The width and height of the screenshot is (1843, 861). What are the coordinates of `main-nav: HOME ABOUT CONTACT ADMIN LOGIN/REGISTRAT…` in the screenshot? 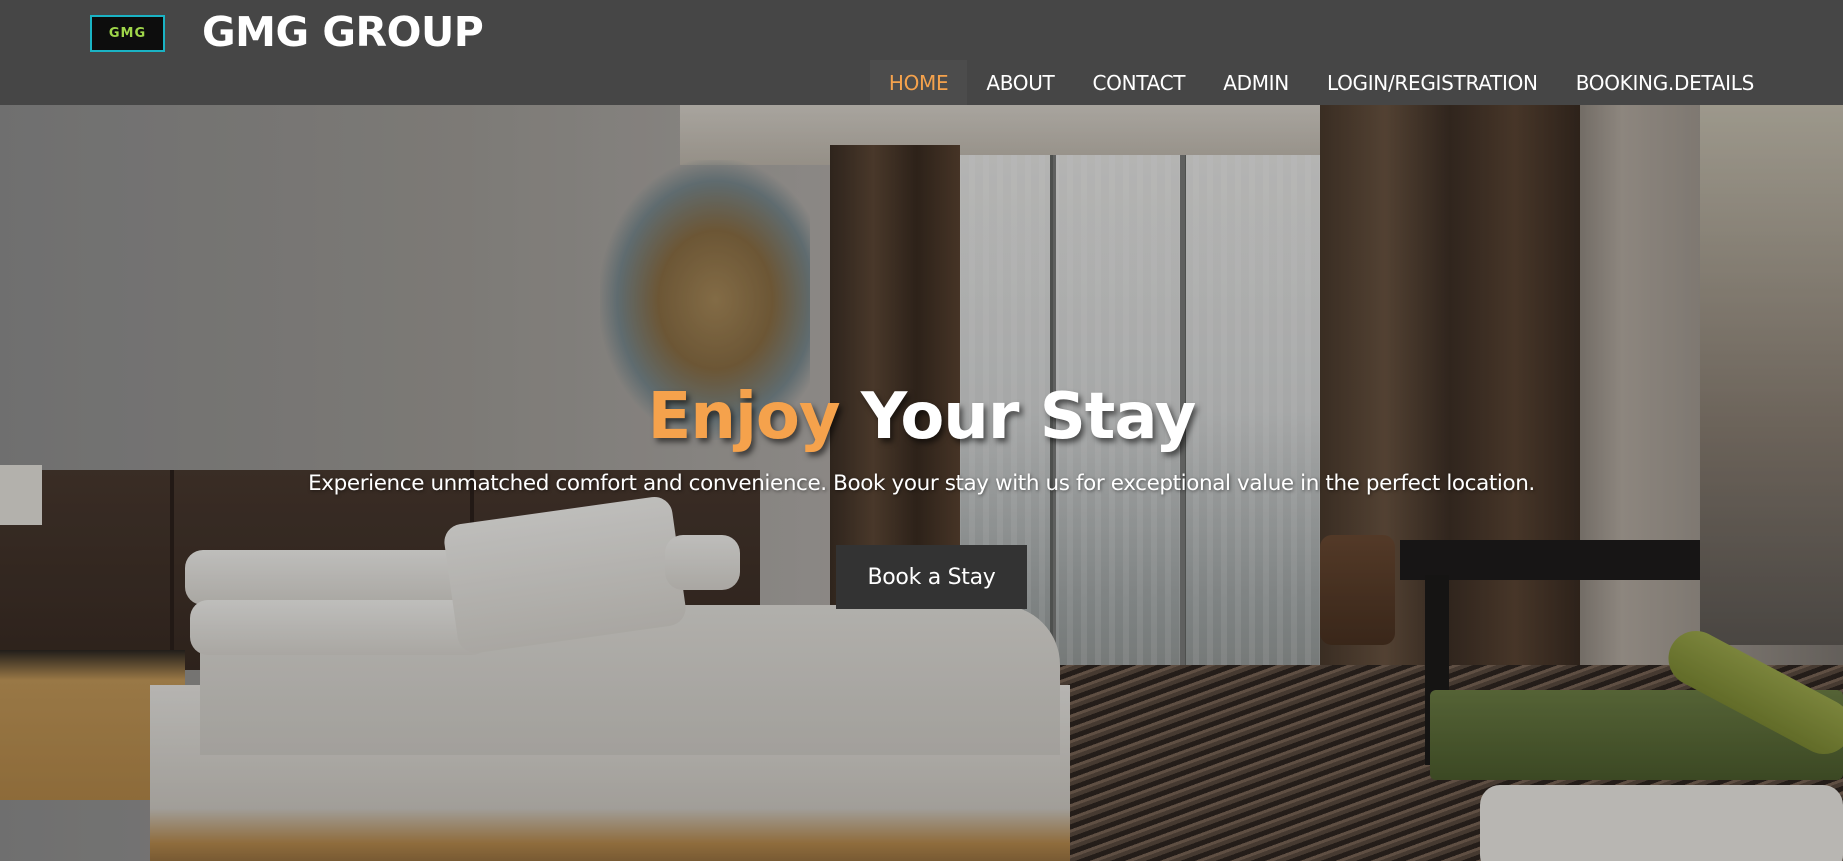 It's located at (1321, 82).